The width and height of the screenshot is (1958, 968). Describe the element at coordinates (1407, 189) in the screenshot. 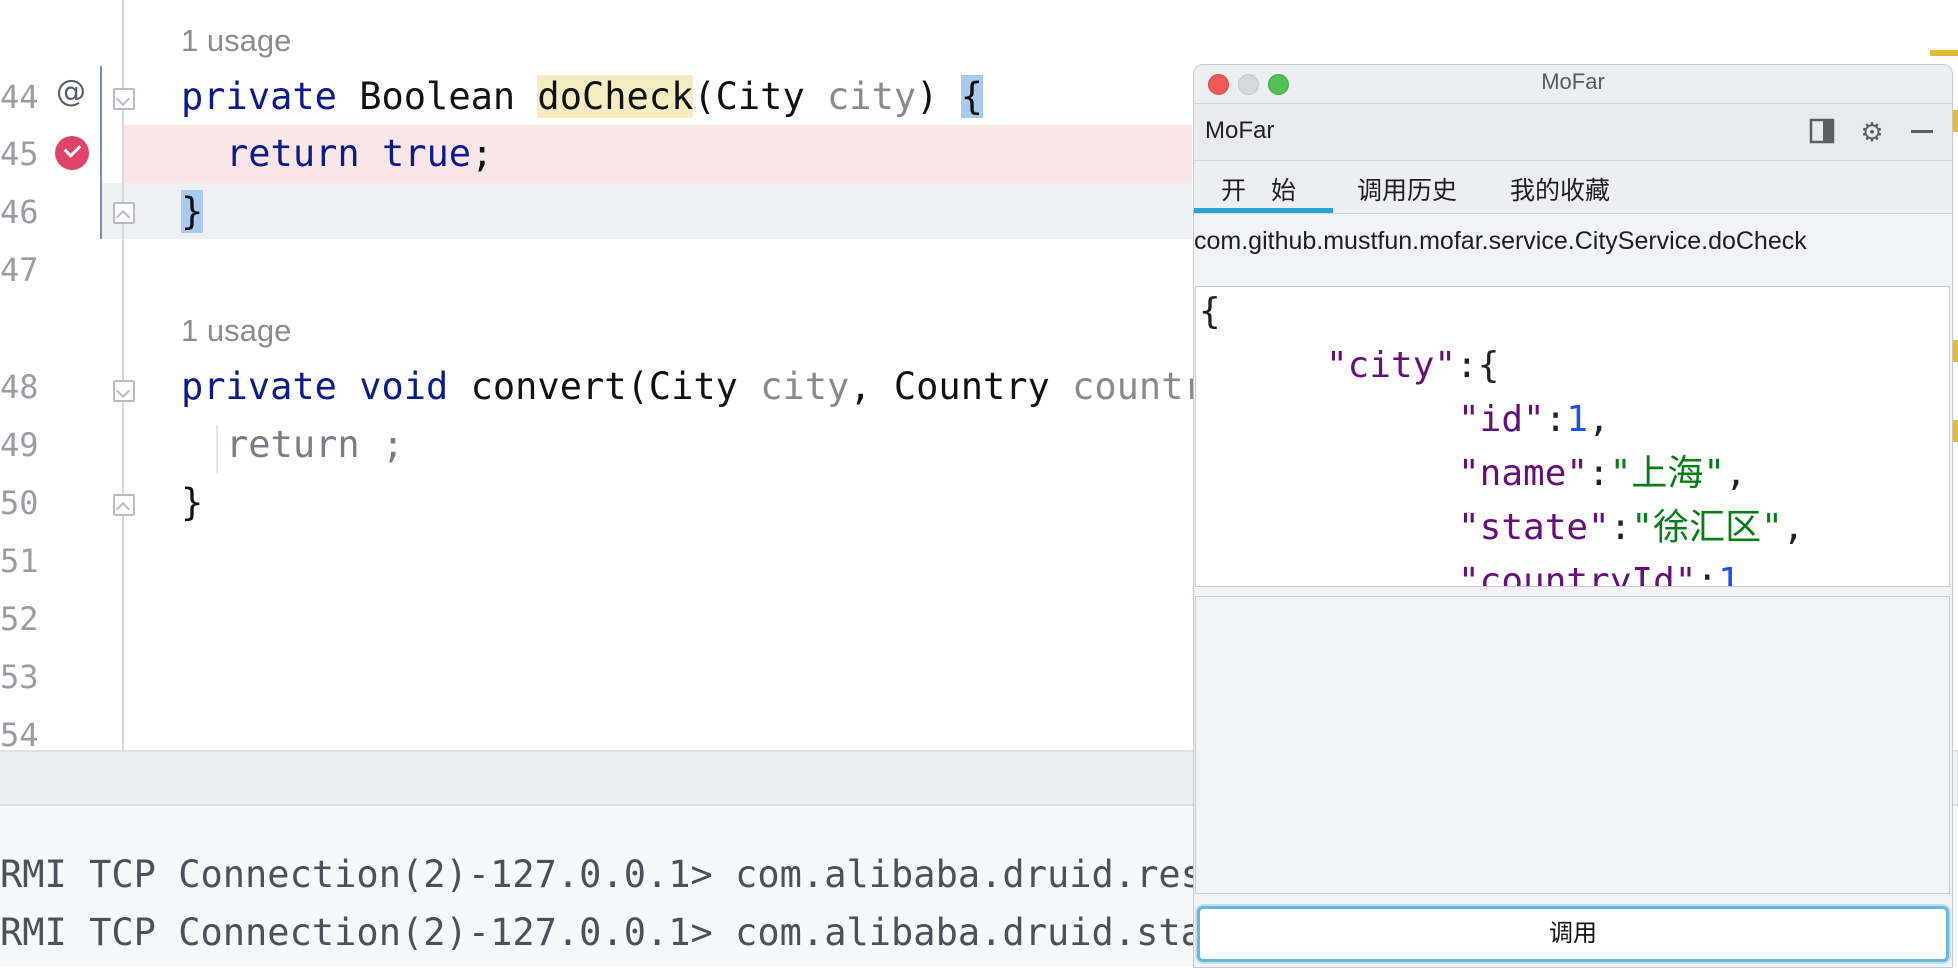

I see `tab-call-history: 调用历史` at that location.